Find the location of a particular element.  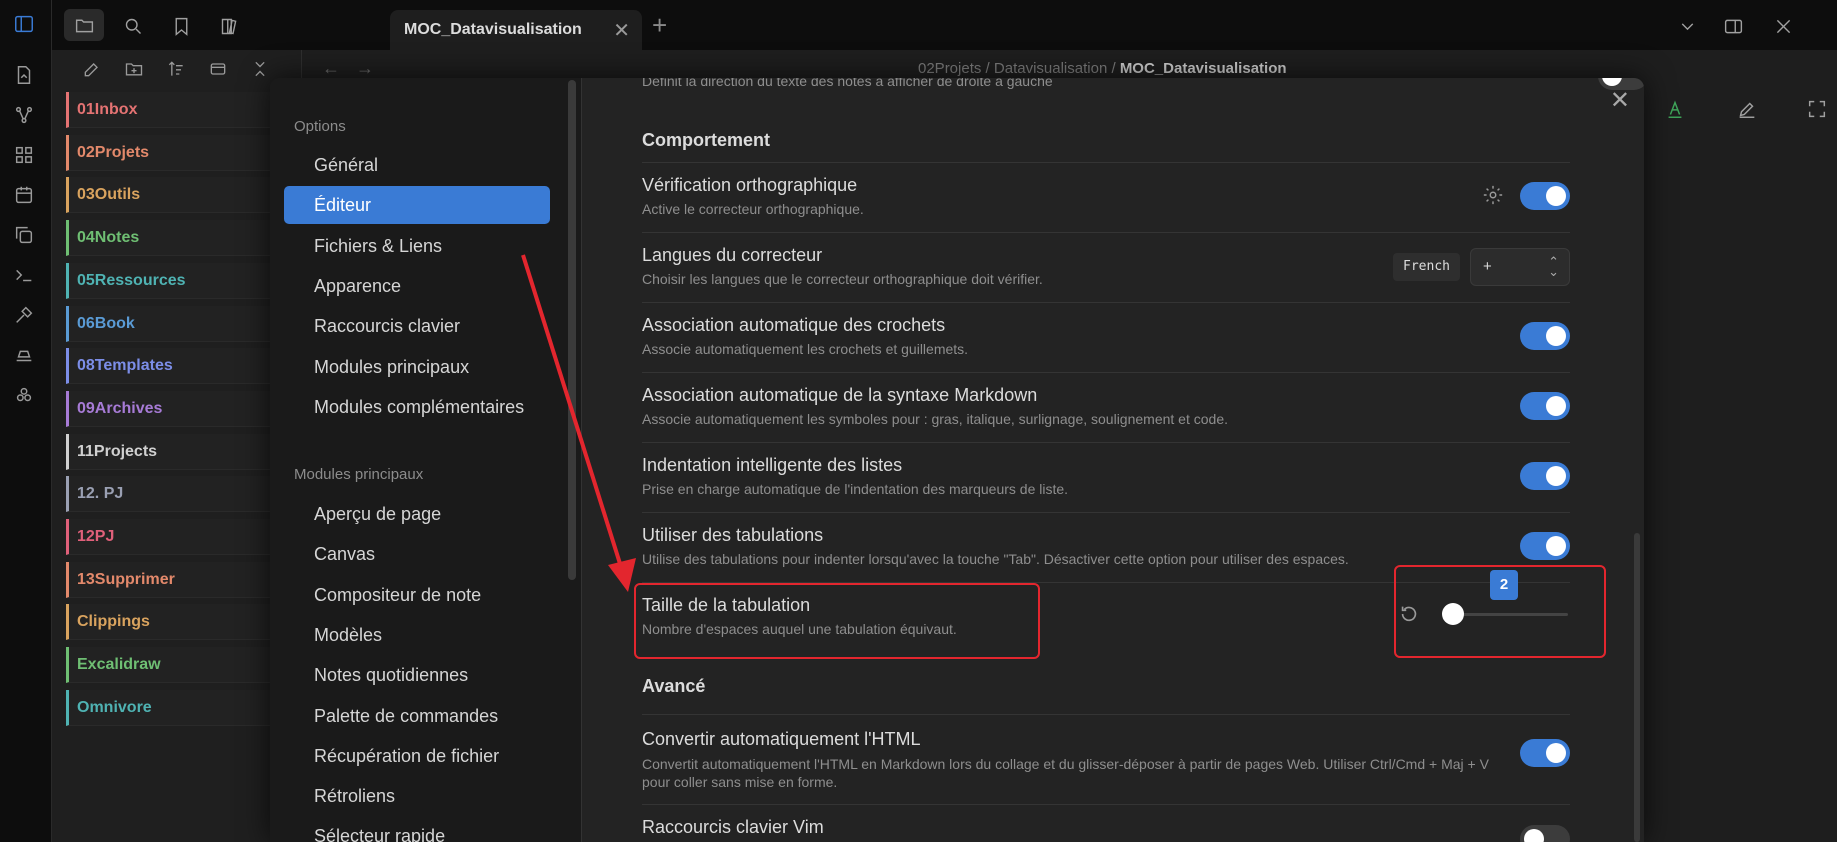

settings-nav-item: Fichiers & Liens is located at coordinates (417, 246).